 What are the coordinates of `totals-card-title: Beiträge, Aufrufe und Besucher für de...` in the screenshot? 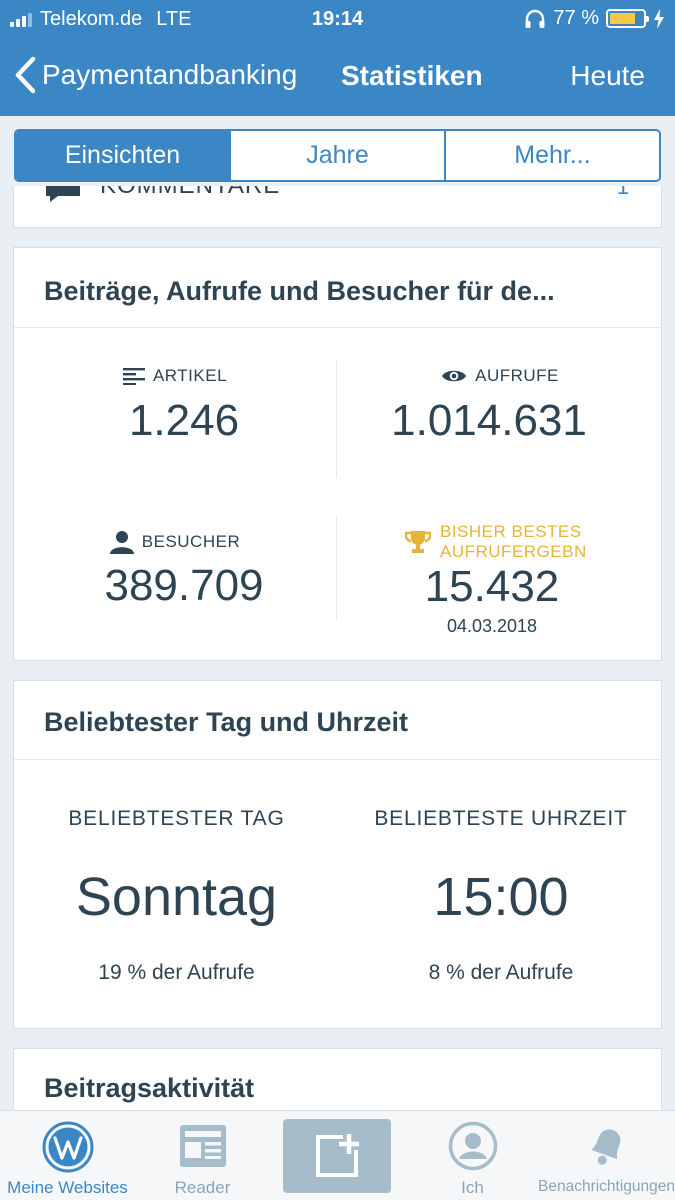 It's located at (299, 291).